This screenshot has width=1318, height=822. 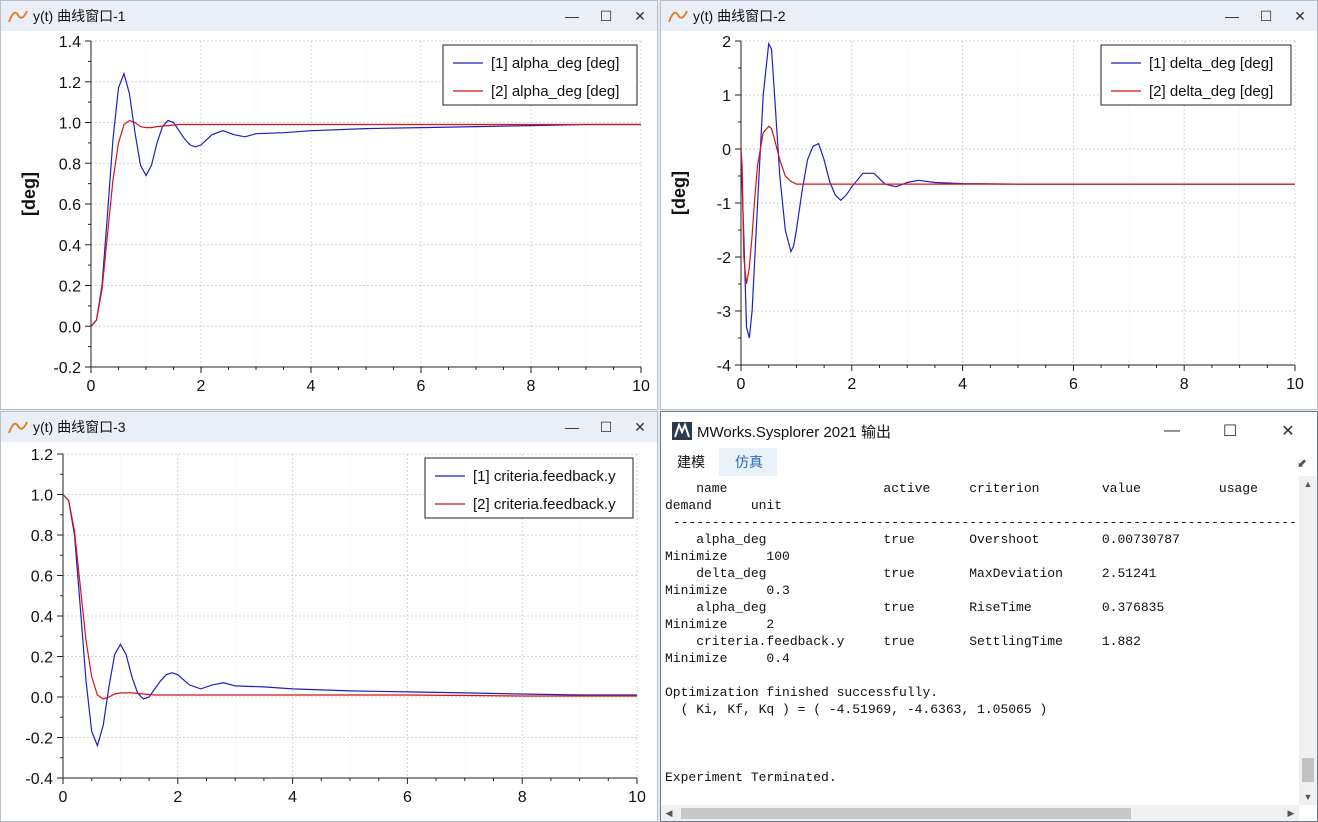 I want to click on console-line: Optimization finished successfully., so click(x=802, y=692).